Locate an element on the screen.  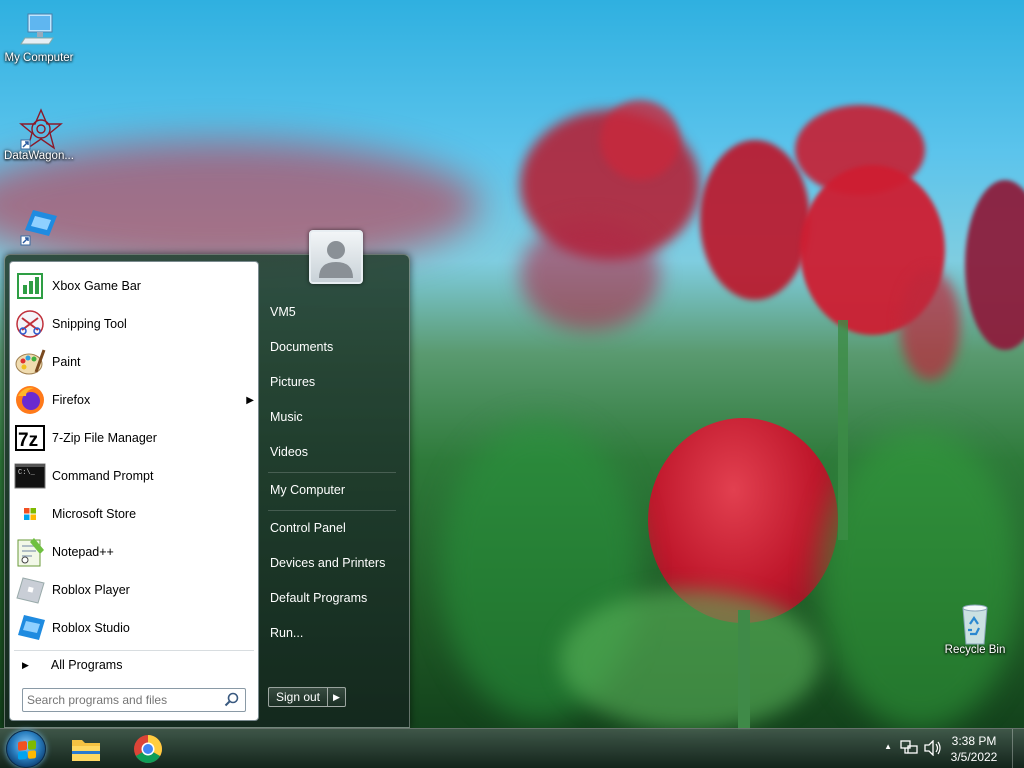
right-item-control-panel: Control Panel is located at coordinates (333, 528).